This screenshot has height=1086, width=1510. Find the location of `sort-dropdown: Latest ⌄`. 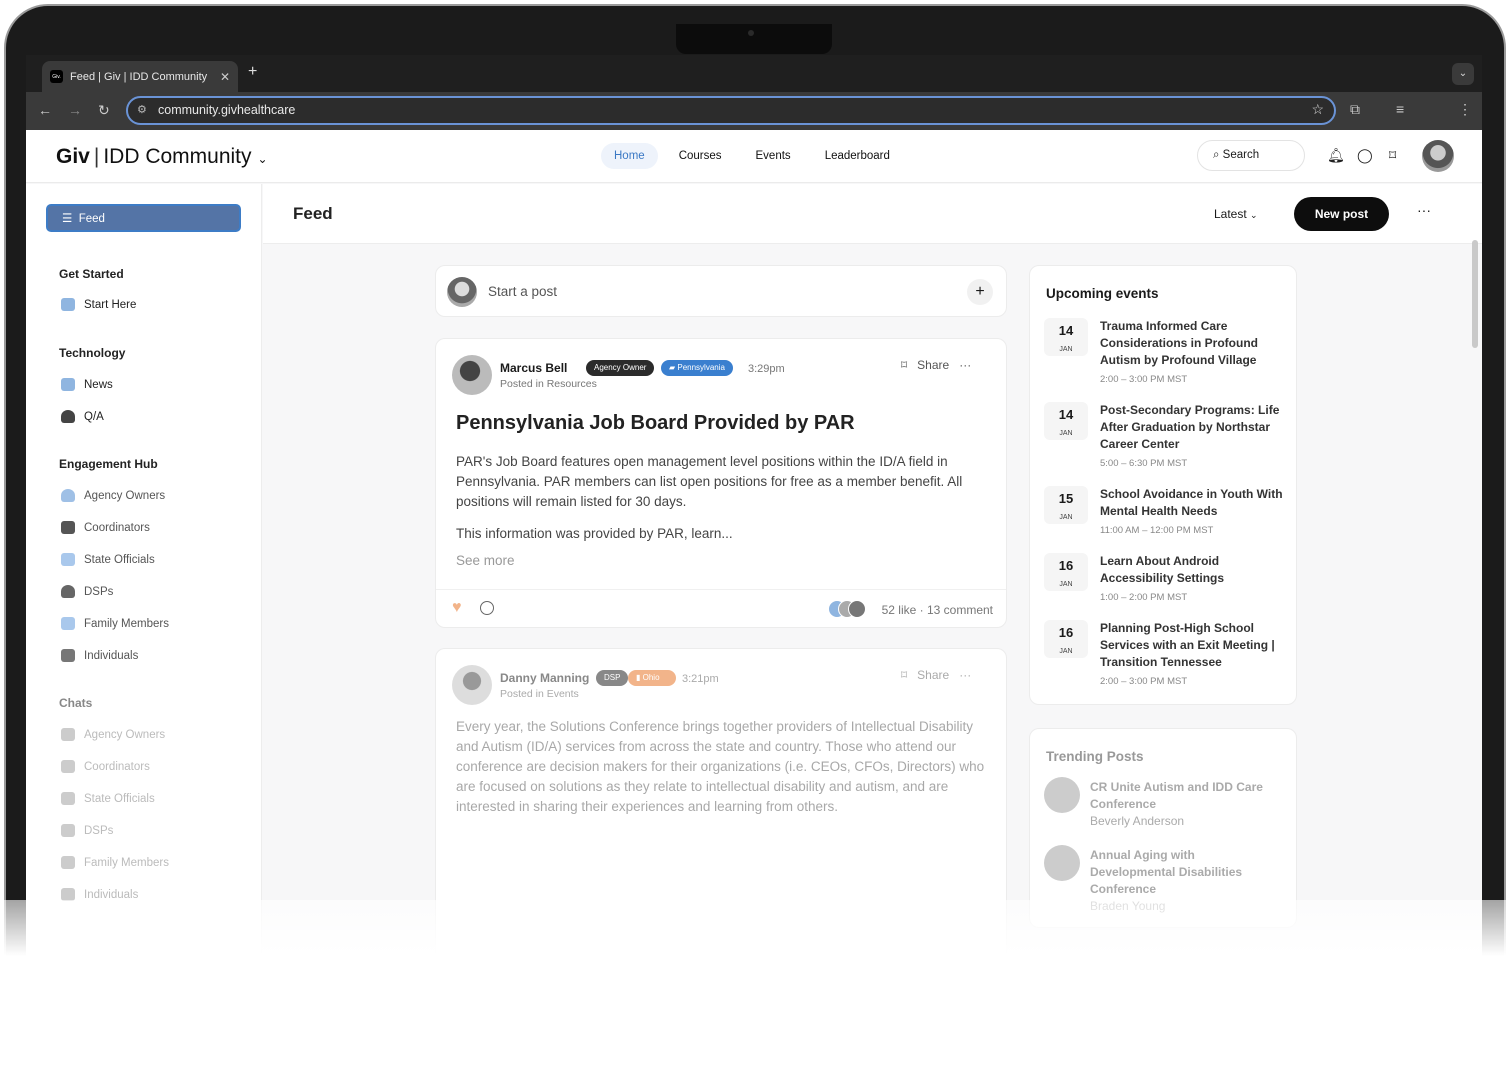

sort-dropdown: Latest ⌄ is located at coordinates (1236, 214).